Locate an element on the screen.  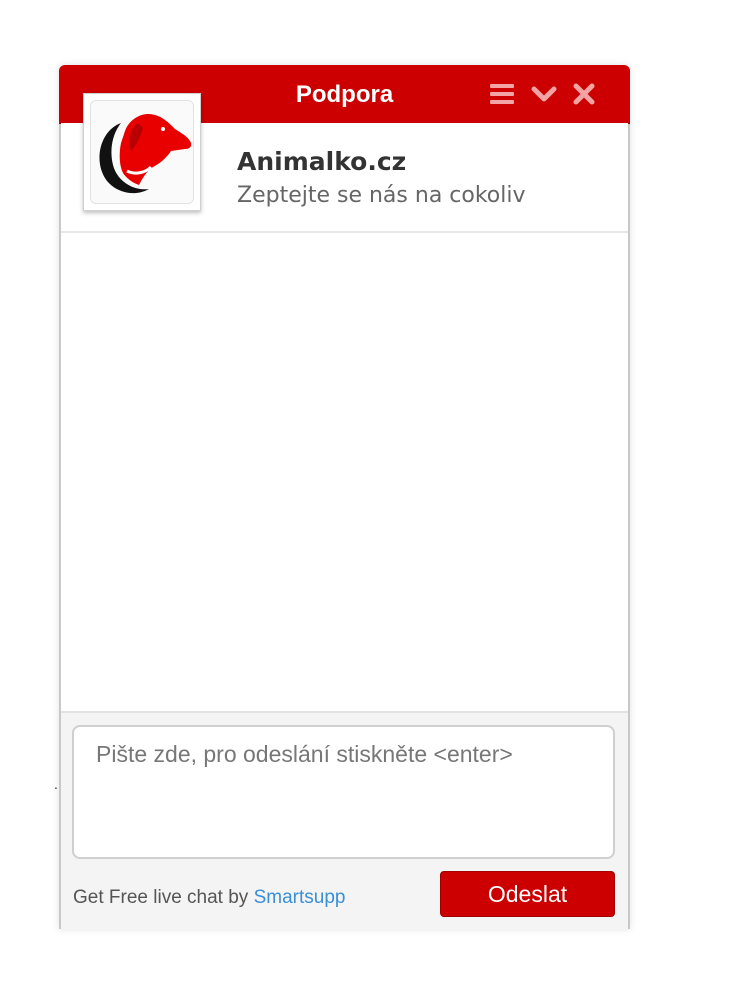
company-tagline: Zeptejte se nás na cokoliv is located at coordinates (381, 195).